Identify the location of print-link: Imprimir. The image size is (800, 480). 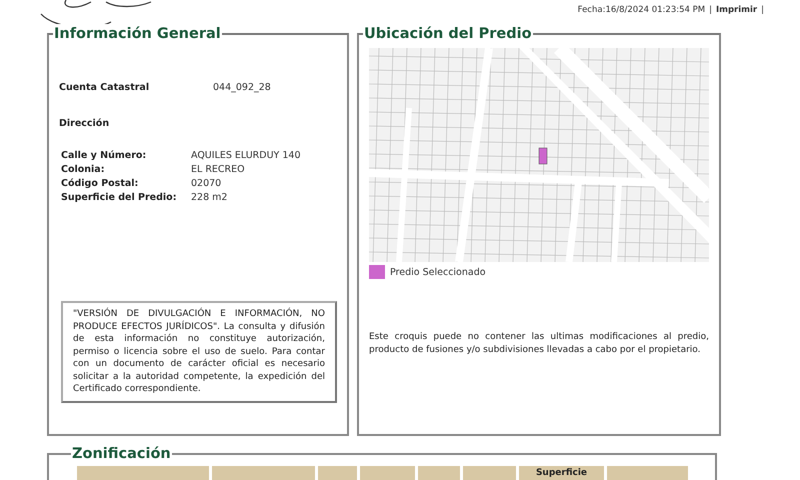
(737, 10).